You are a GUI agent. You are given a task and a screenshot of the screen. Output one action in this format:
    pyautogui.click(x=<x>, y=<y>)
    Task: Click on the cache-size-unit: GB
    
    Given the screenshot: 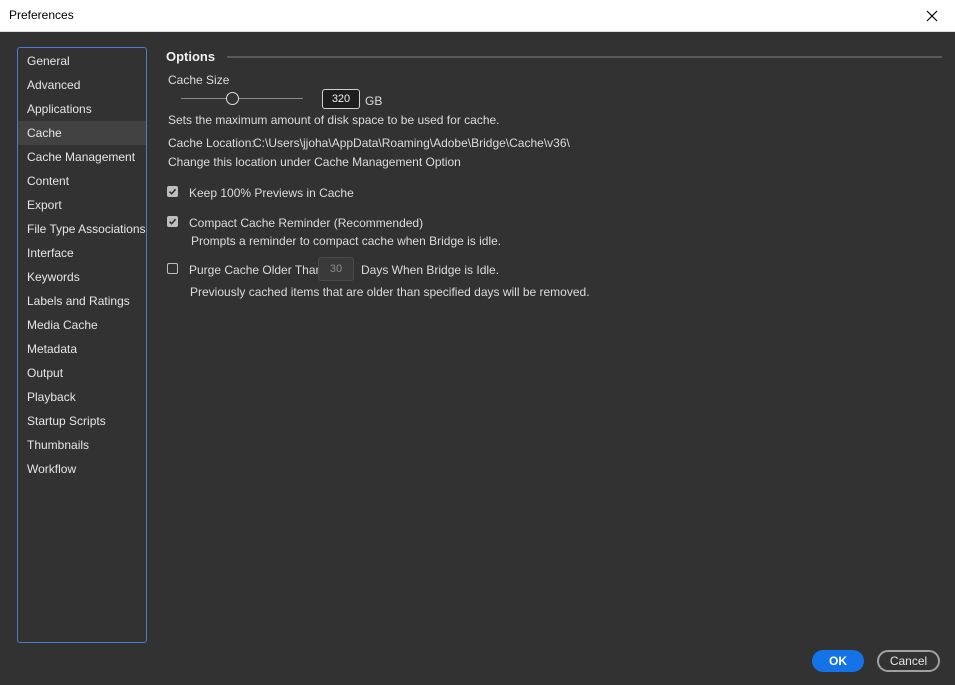 What is the action you would take?
    pyautogui.click(x=374, y=101)
    